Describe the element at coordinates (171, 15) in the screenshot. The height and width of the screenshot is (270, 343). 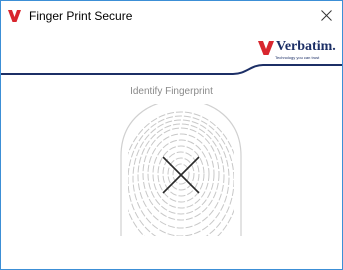
I see `title-bar: Finger Print Secure` at that location.